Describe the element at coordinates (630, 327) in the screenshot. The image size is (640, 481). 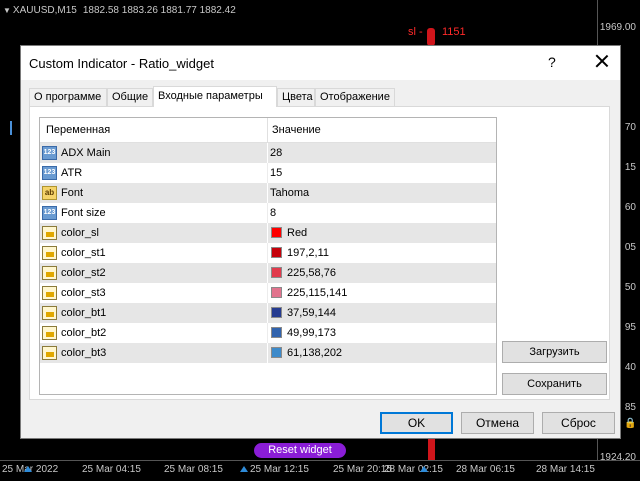
I see `price-tick: 95` at that location.